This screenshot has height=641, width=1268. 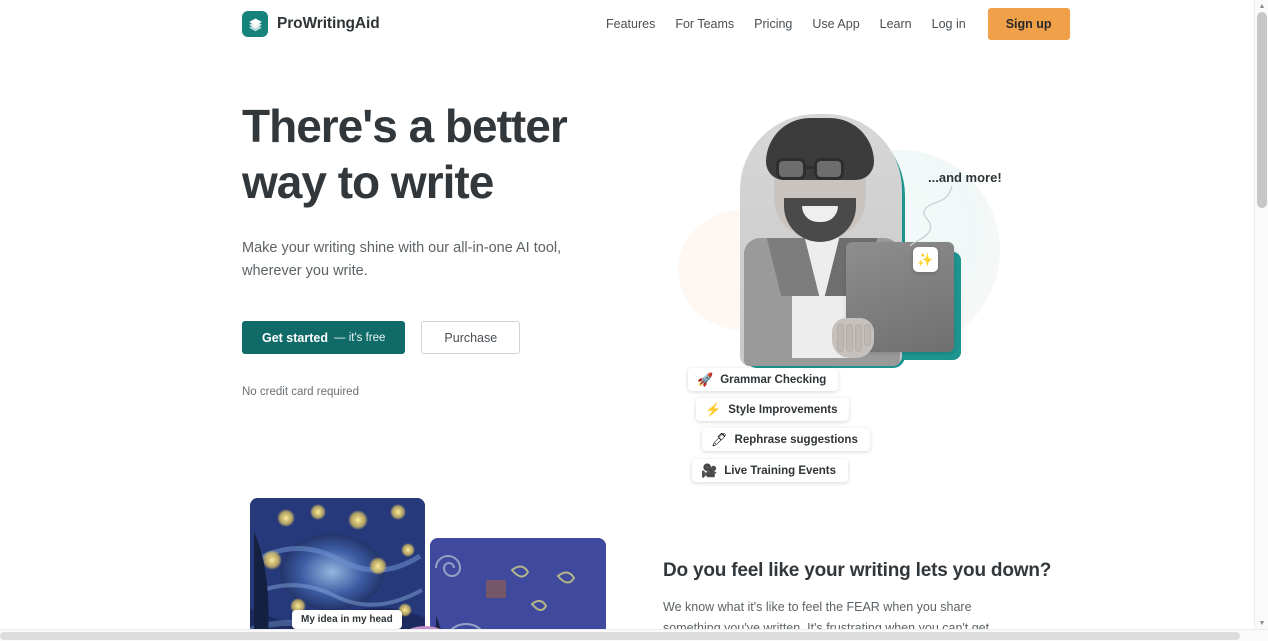 I want to click on sparkles-icon: ✨, so click(x=925, y=259).